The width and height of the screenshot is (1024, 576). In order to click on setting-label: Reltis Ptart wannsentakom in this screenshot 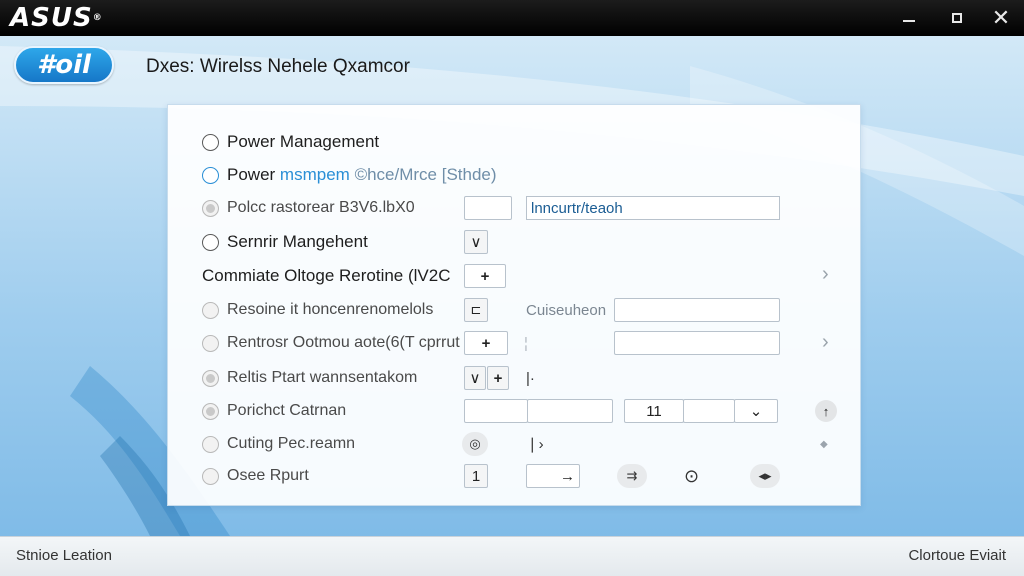, I will do `click(322, 377)`.